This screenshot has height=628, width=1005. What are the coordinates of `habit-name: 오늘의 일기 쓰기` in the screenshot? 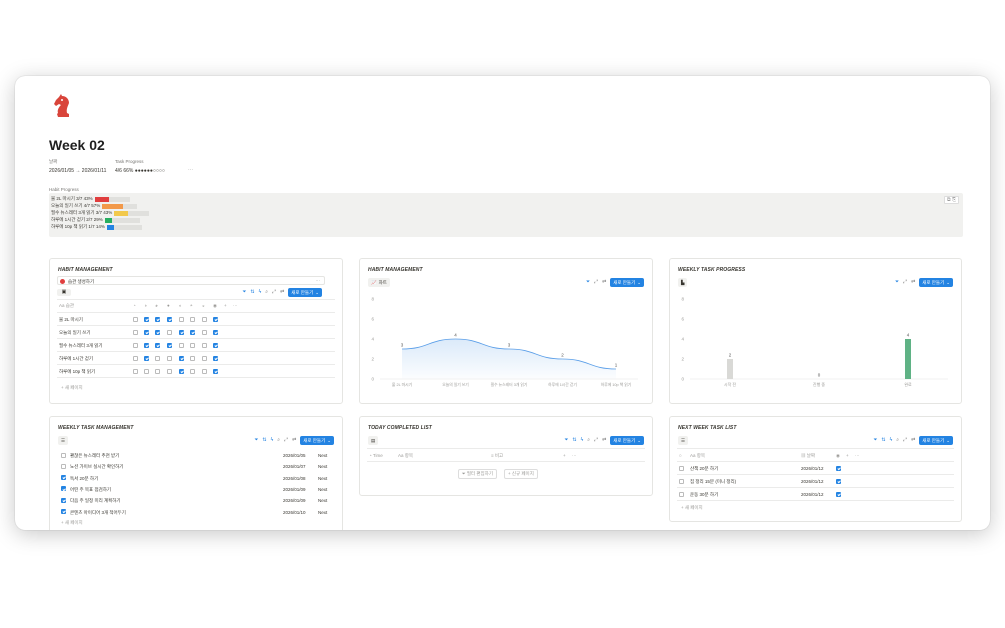 It's located at (74, 333).